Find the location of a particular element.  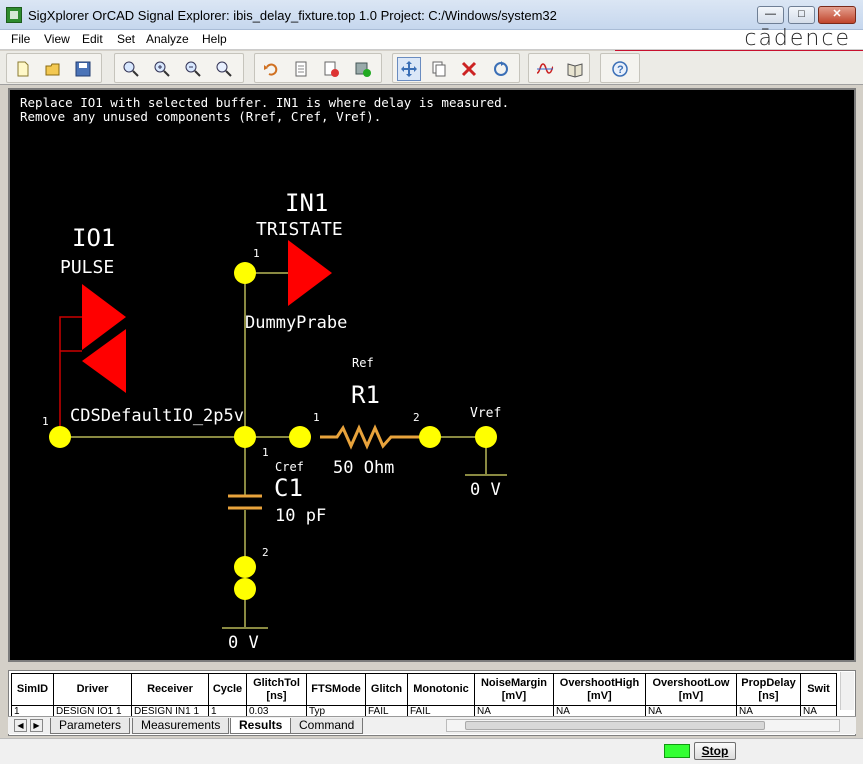

menu-view: View is located at coordinates (57, 39).